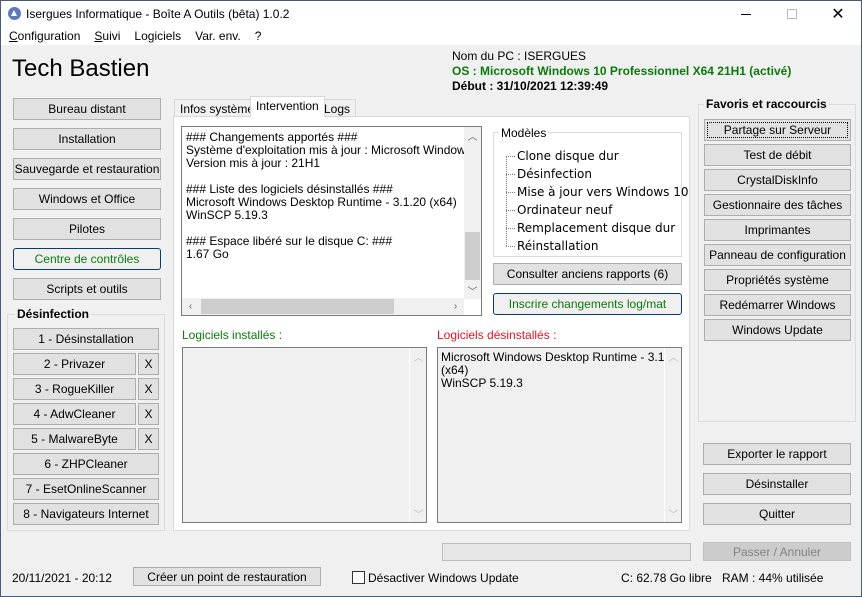 The width and height of the screenshot is (862, 597). Describe the element at coordinates (777, 255) in the screenshot. I see `fav-panneau-configuration: Panneau de configuration` at that location.